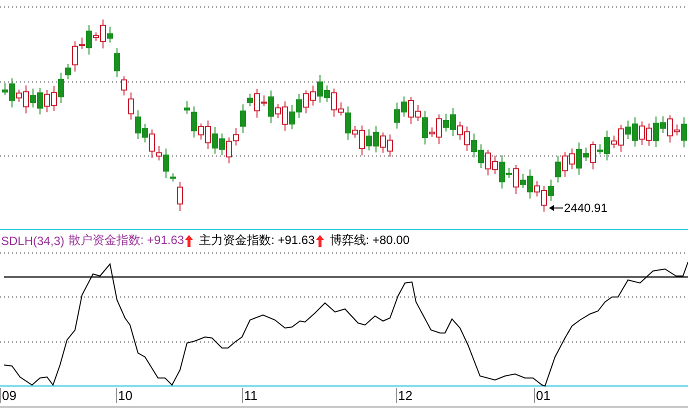  I want to click on month-label: 12, so click(404, 395).